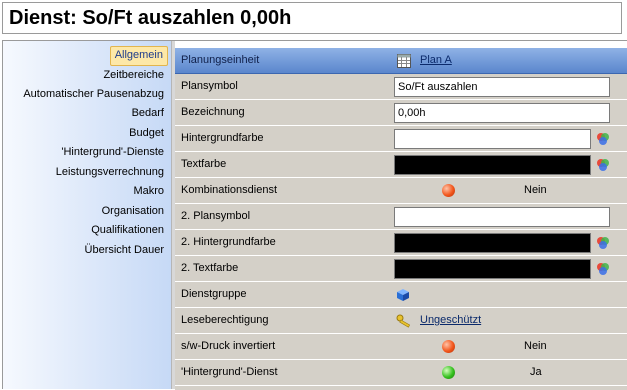 This screenshot has width=627, height=390. What do you see at coordinates (502, 113) in the screenshot?
I see `bezeichnung-input: 0,00h` at bounding box center [502, 113].